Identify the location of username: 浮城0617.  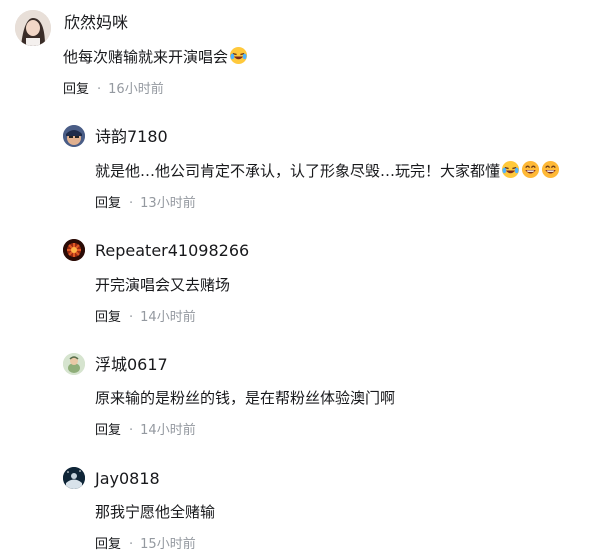
(131, 365).